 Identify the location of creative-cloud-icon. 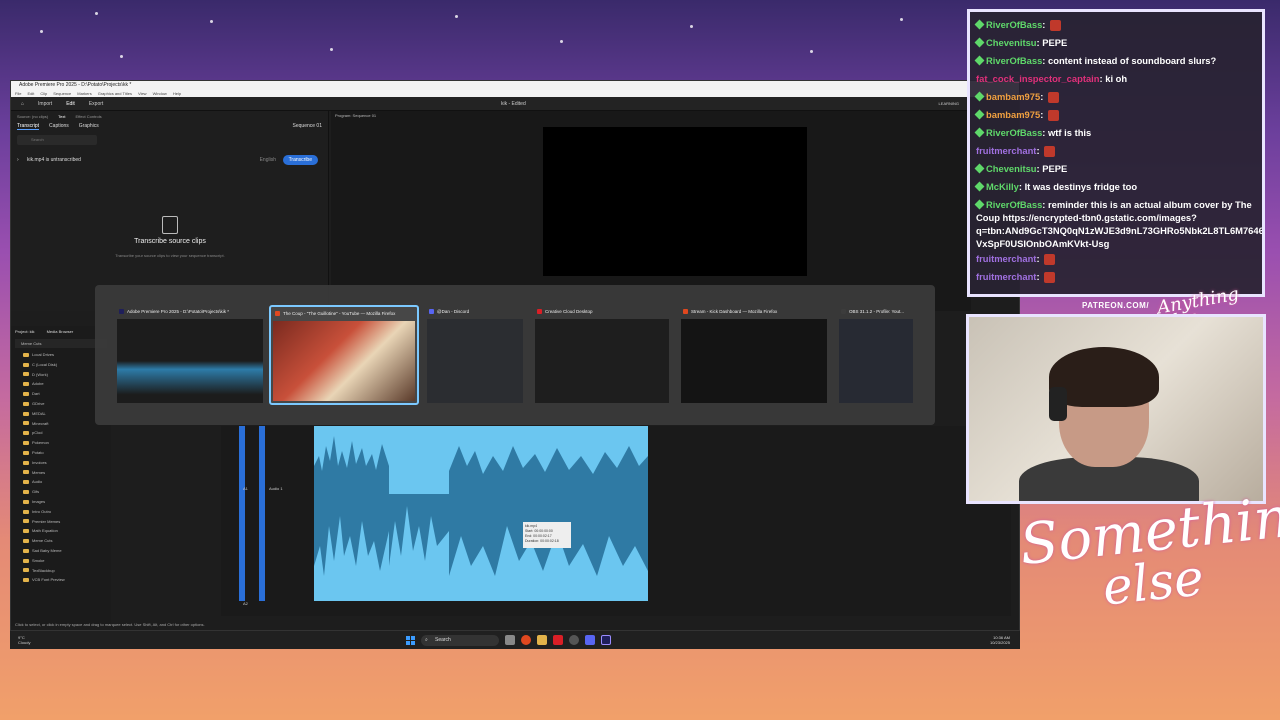
(558, 640).